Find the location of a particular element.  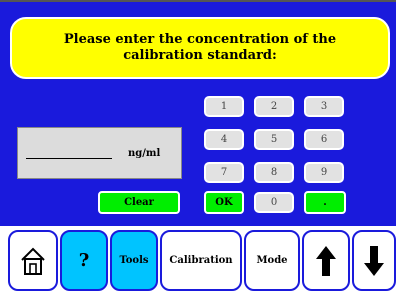

key-0: 0 is located at coordinates (274, 202).